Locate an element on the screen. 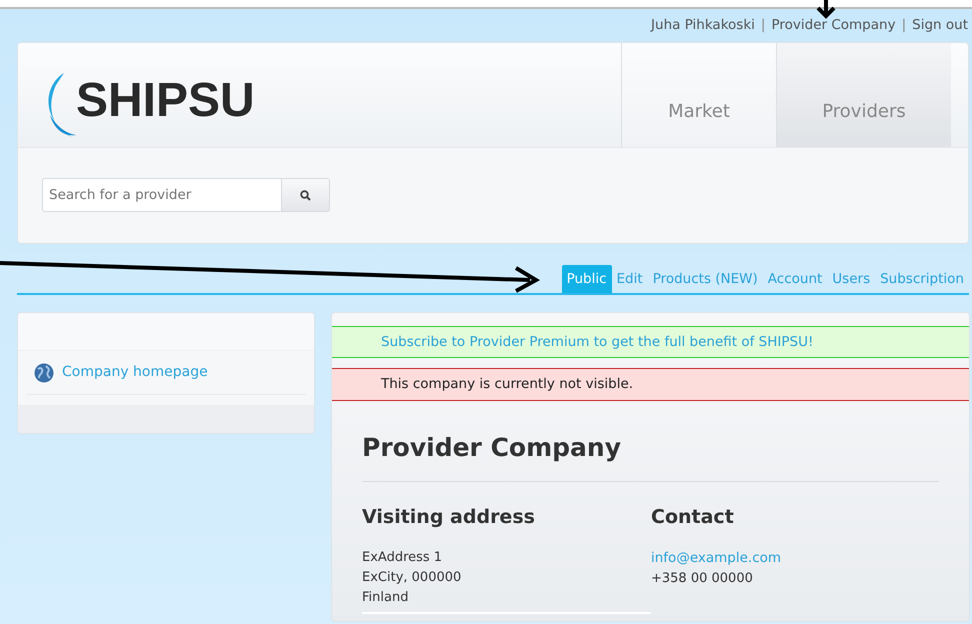  logo-text: SHIPSU is located at coordinates (165, 101).